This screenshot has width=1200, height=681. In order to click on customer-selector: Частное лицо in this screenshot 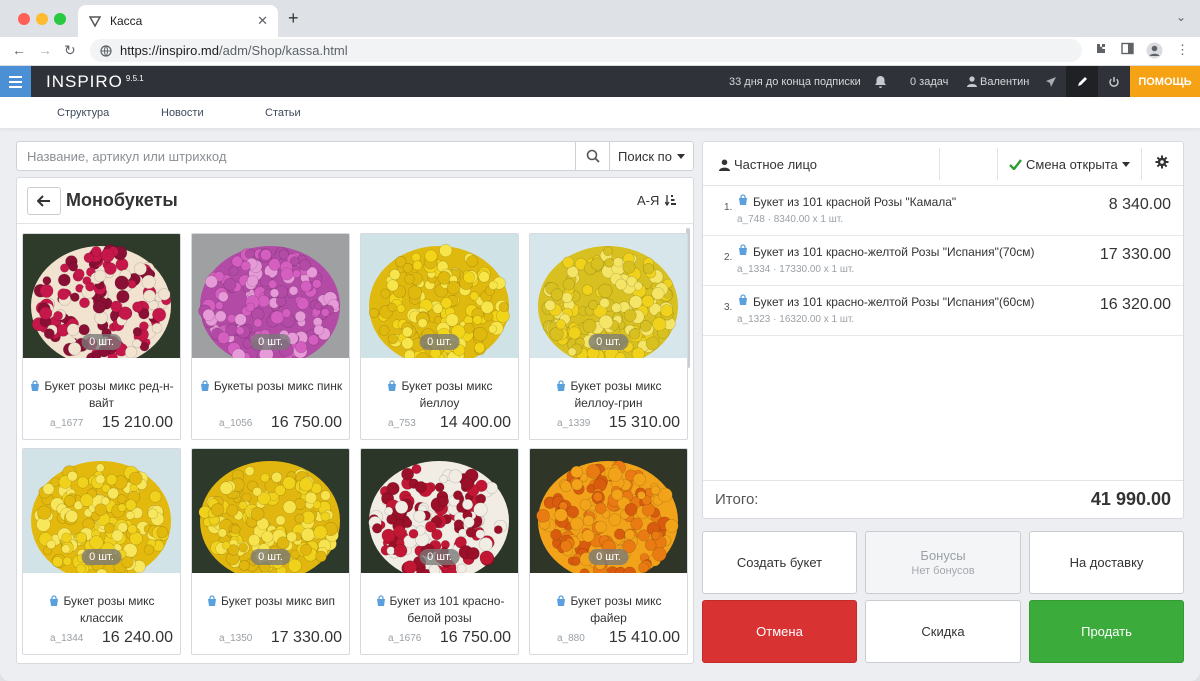, I will do `click(768, 164)`.